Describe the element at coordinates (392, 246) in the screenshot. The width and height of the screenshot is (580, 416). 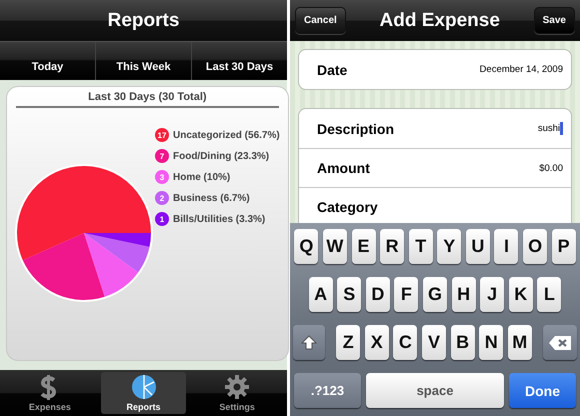
I see `keyboard-key: R` at that location.